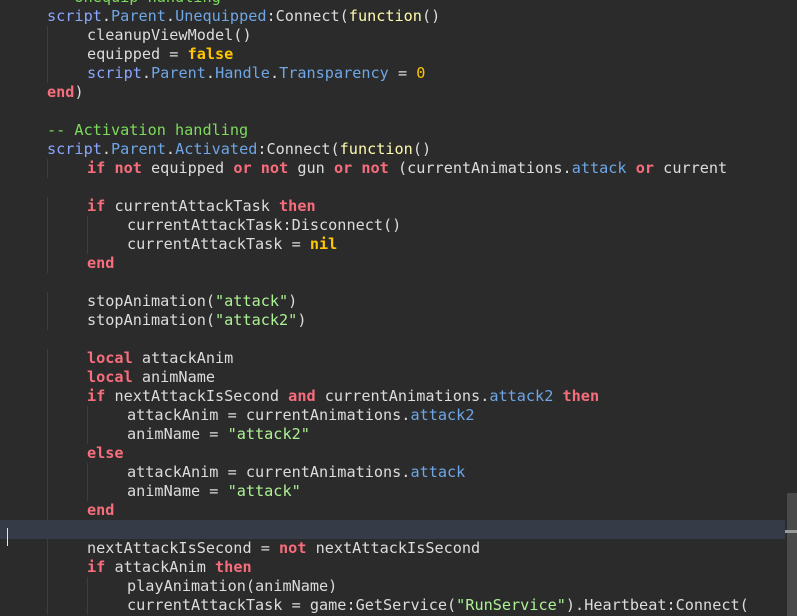  What do you see at coordinates (65, 92) in the screenshot?
I see `code-text: end)` at bounding box center [65, 92].